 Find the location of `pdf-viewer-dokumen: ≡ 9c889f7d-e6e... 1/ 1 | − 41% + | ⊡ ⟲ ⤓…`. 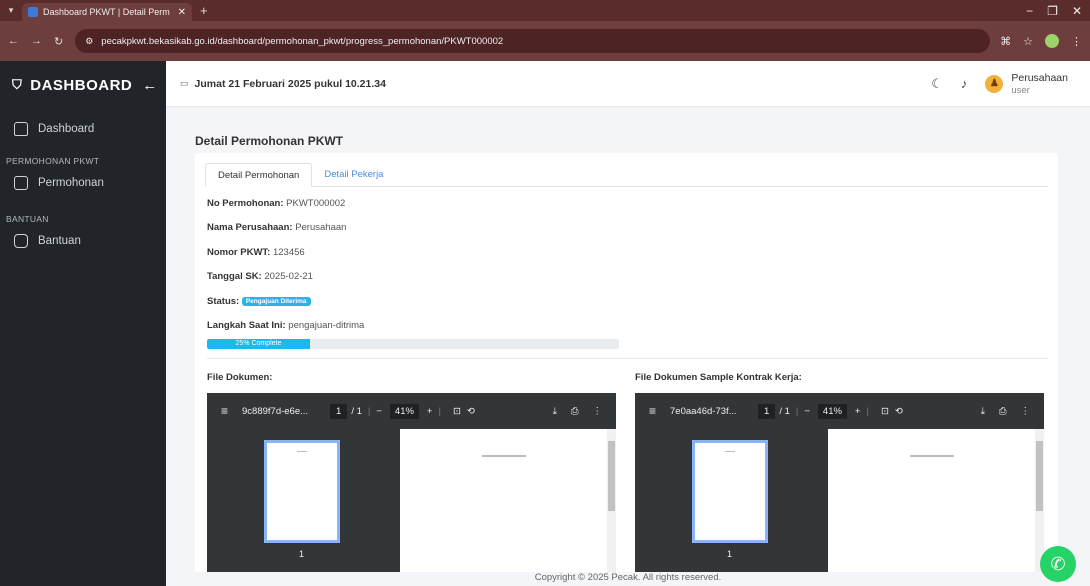

pdf-viewer-dokumen: ≡ 9c889f7d-e6e... 1/ 1 | − 41% + | ⊡ ⟲ ⤓… is located at coordinates (411, 489).